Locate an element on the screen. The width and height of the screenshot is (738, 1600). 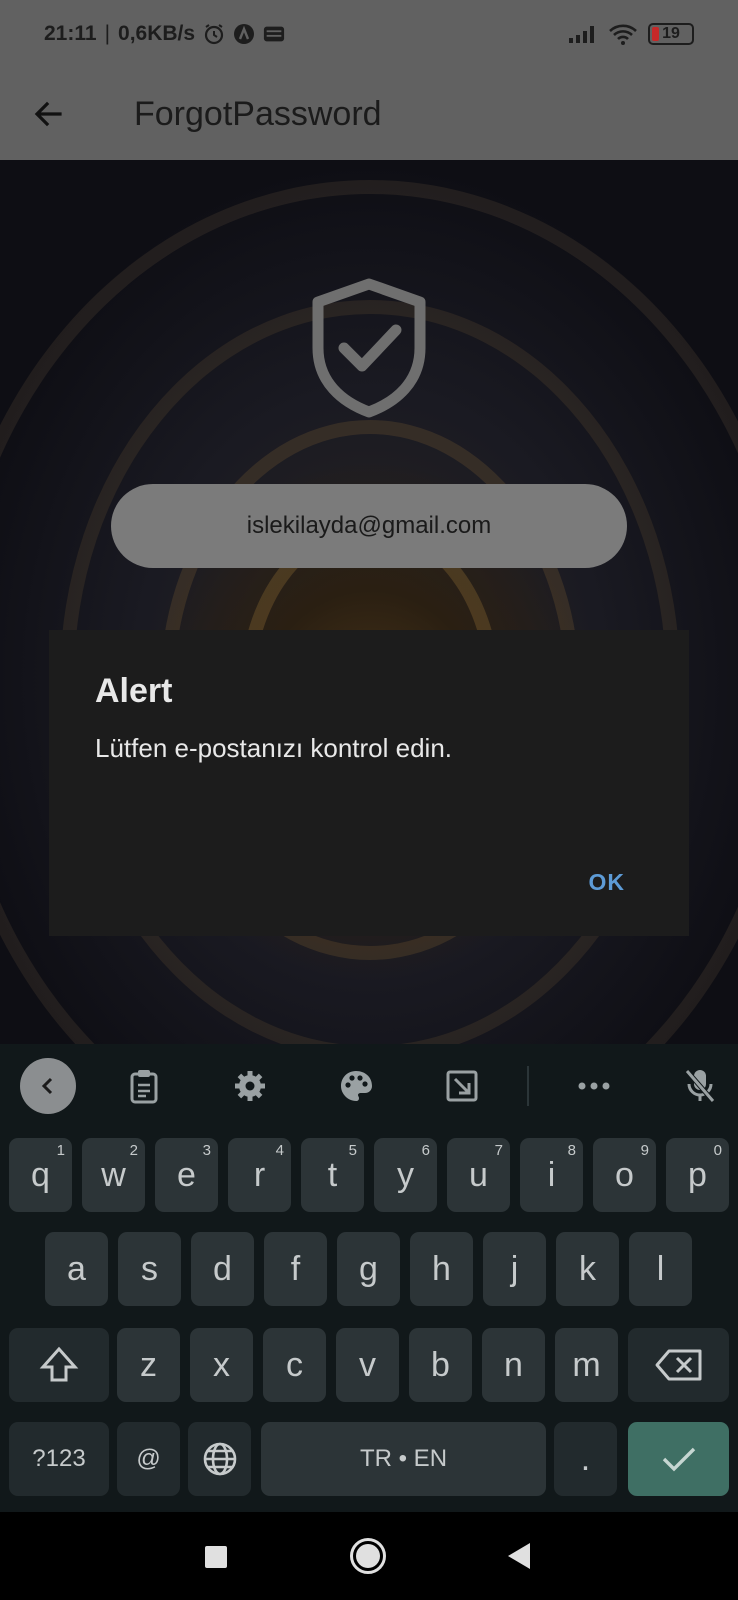
backspace-icon is located at coordinates (678, 1365).